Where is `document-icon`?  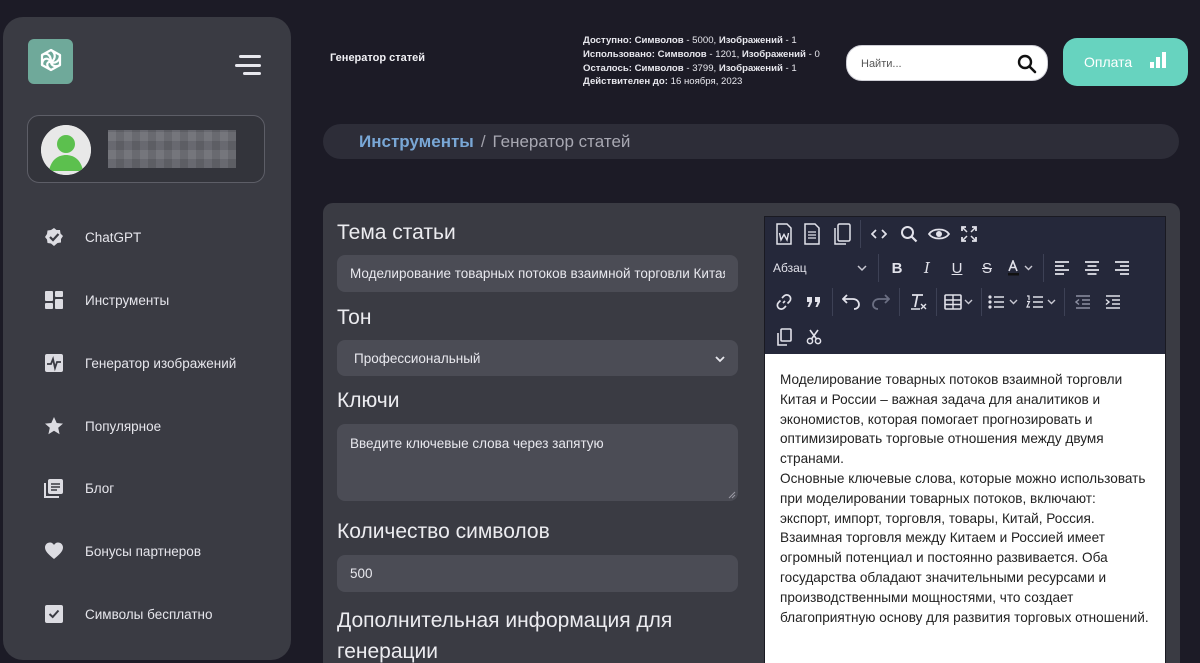
document-icon is located at coordinates (812, 234).